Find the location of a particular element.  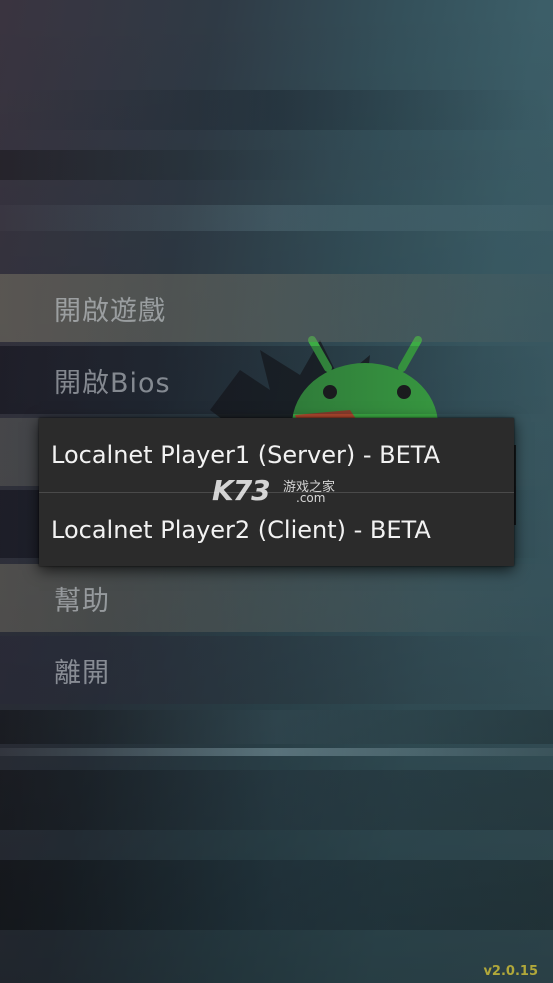

popup-option-label: Localnet Player2 (Client) - BETA is located at coordinates (241, 530).